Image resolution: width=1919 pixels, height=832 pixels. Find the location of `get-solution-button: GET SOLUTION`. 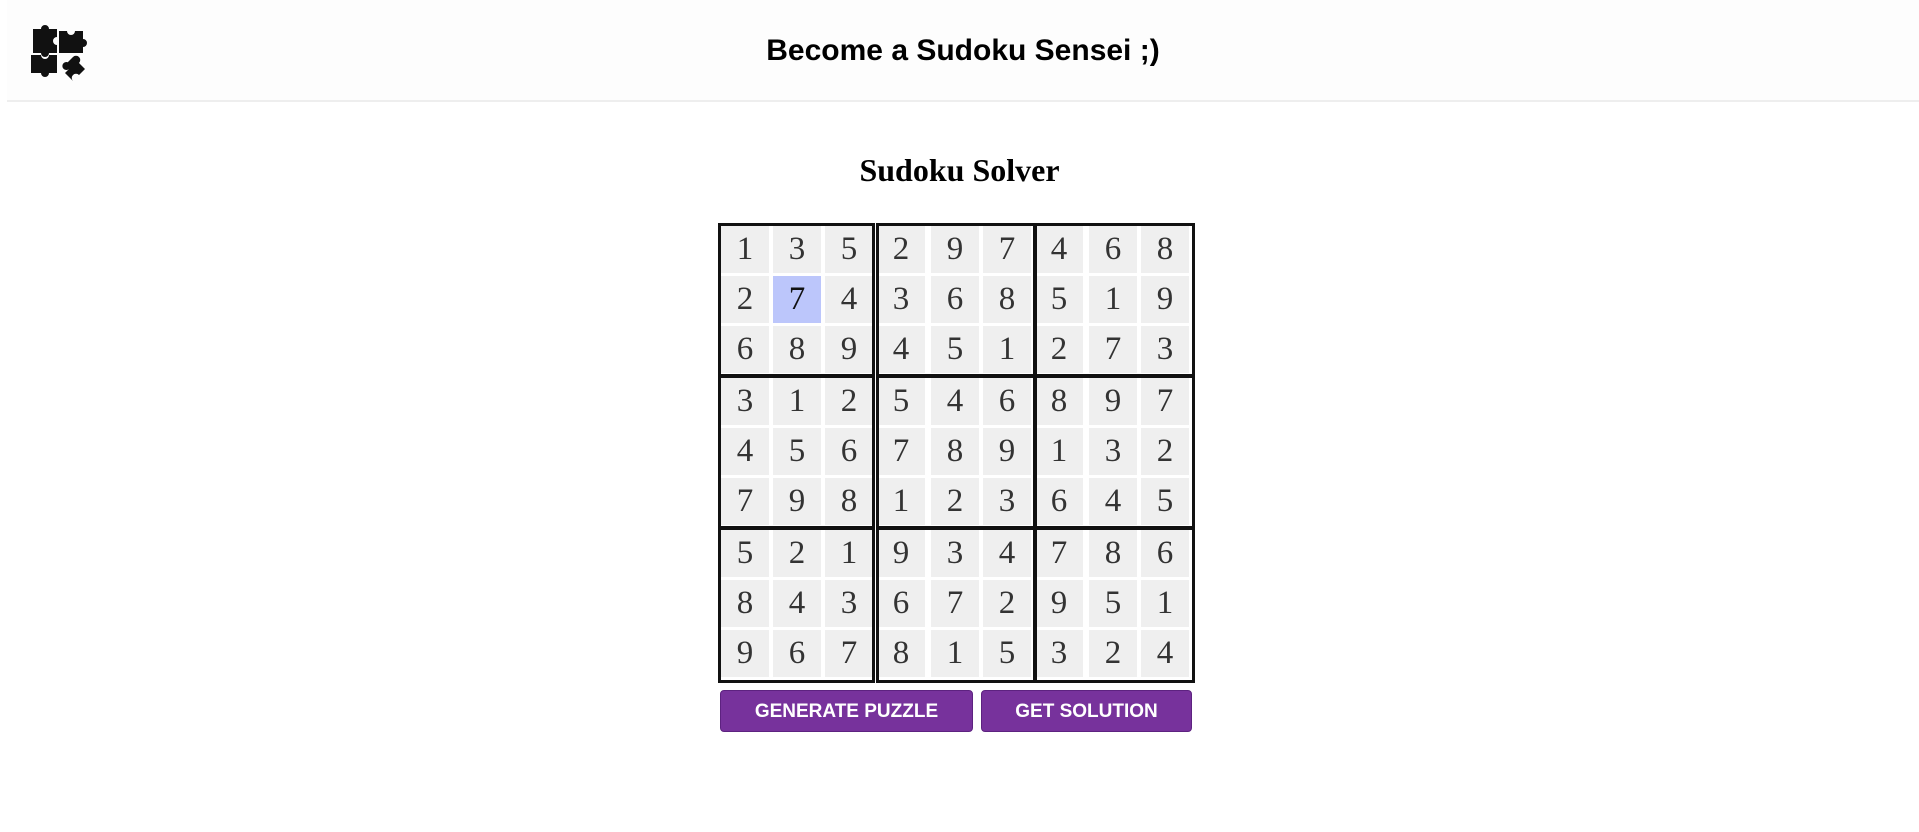

get-solution-button: GET SOLUTION is located at coordinates (1086, 711).